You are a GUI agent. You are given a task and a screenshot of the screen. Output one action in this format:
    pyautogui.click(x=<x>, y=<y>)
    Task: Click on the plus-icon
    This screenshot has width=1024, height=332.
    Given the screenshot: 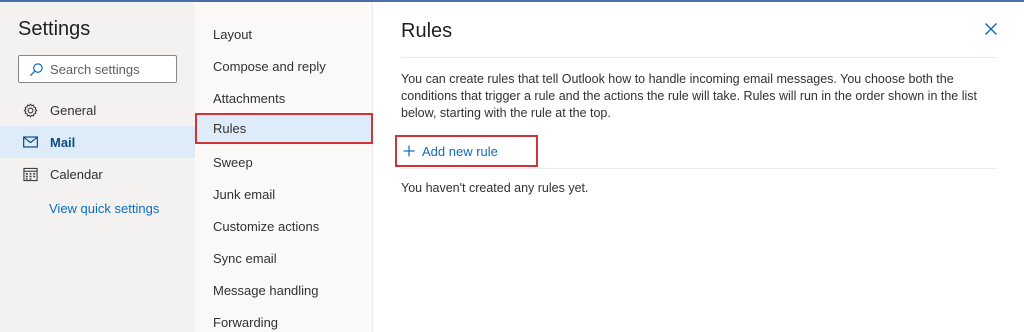 What is the action you would take?
    pyautogui.click(x=409, y=151)
    